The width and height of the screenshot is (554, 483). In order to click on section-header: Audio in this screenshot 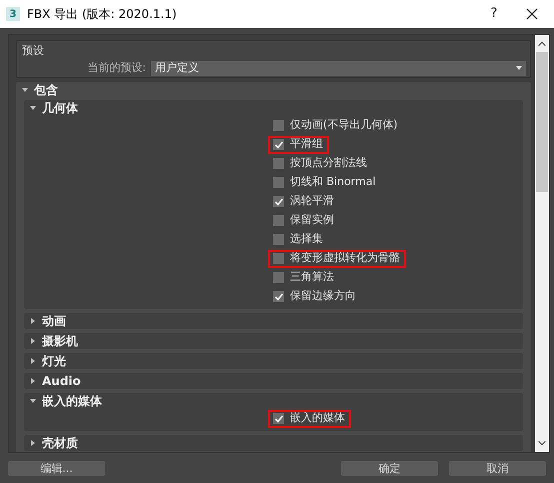, I will do `click(273, 381)`.